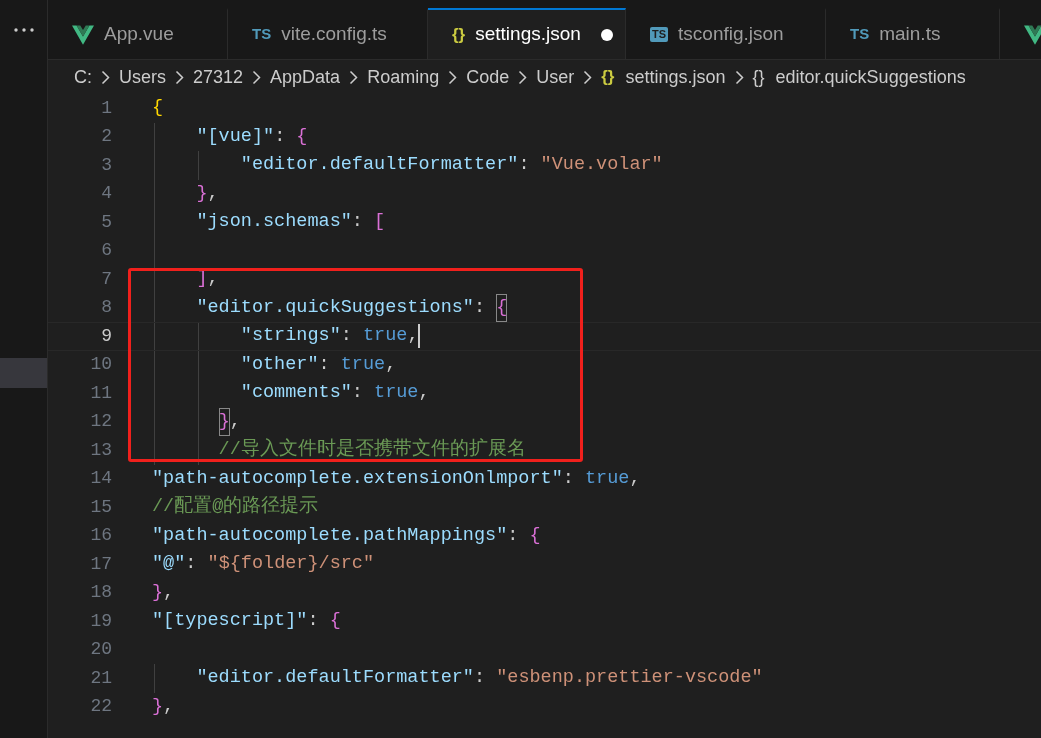 The height and width of the screenshot is (738, 1041). Describe the element at coordinates (106, 336) in the screenshot. I see `line-number: 9` at that location.